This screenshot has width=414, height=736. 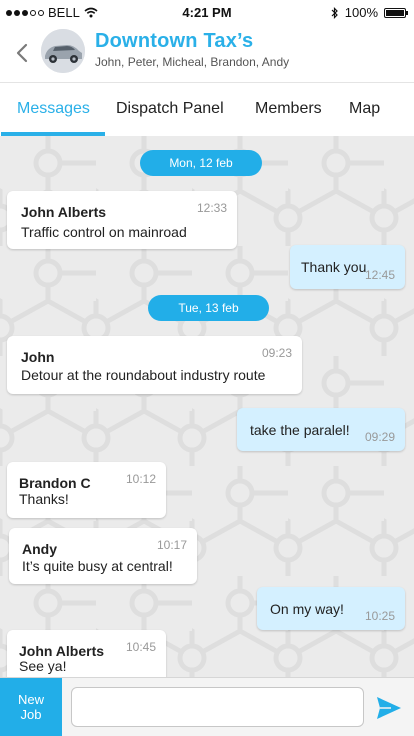 I want to click on message-incoming: Brandon C Thanks! 10:12, so click(x=86, y=490).